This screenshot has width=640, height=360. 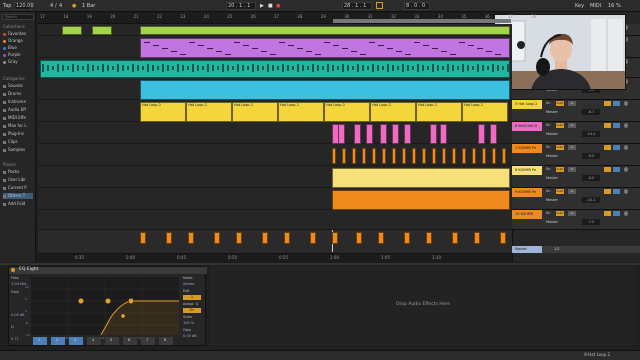 I want to click on loop-brace, so click(x=422, y=21).